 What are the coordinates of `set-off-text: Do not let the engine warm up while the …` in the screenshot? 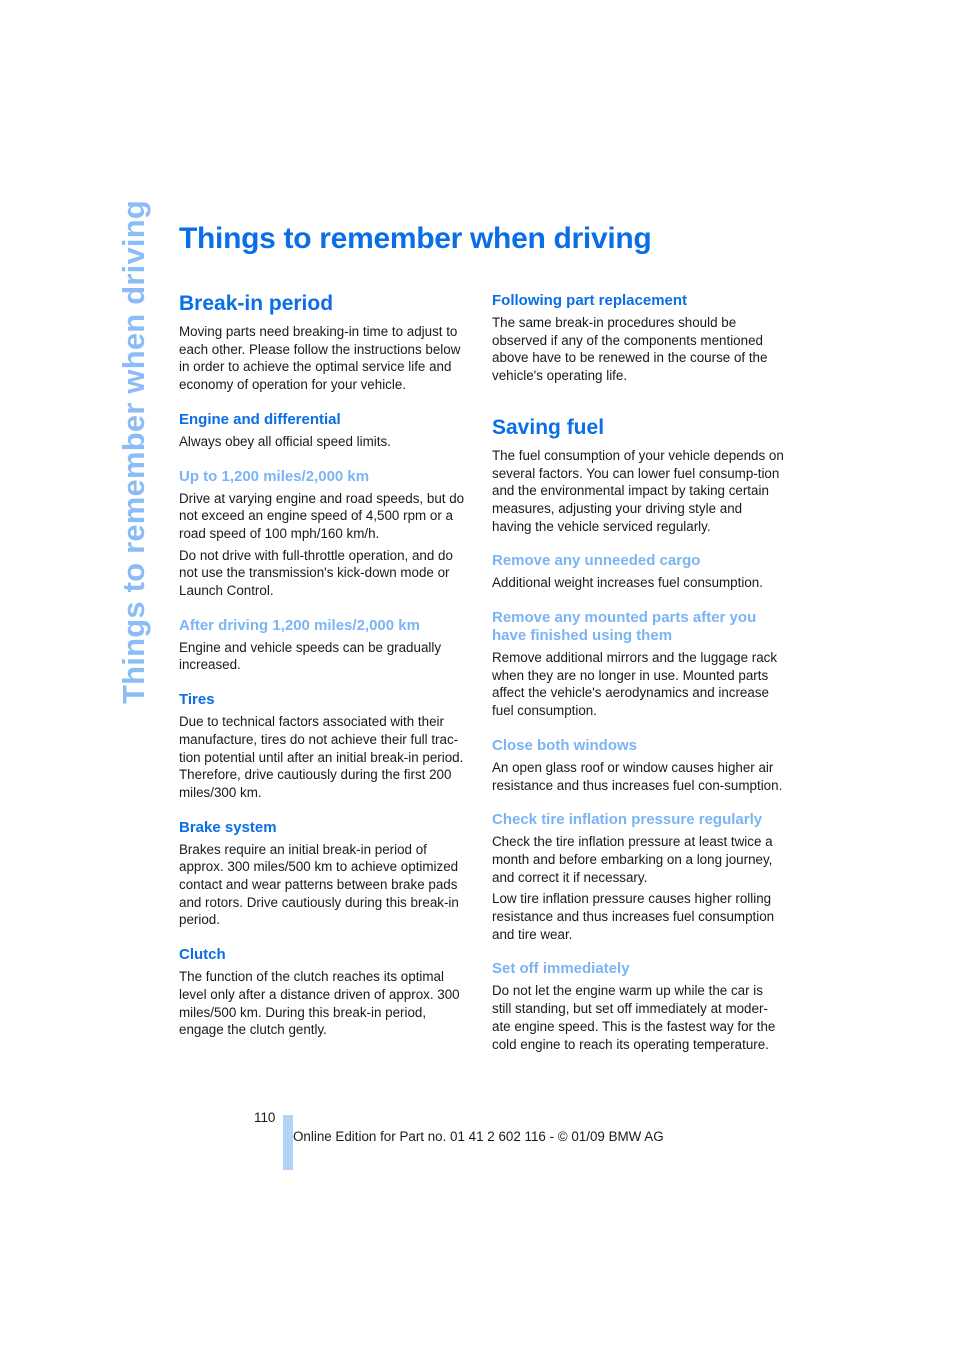 It's located at (634, 1017).